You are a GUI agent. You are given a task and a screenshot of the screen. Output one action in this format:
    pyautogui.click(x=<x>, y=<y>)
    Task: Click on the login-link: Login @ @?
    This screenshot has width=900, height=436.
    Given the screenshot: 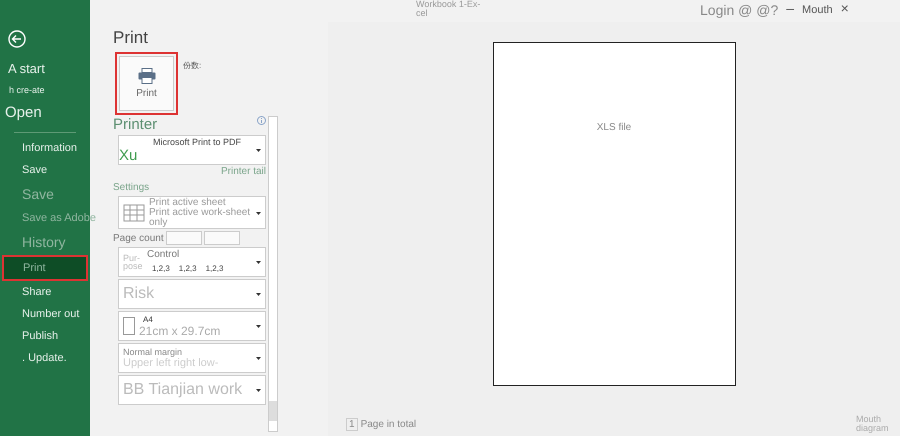 What is the action you would take?
    pyautogui.click(x=739, y=10)
    